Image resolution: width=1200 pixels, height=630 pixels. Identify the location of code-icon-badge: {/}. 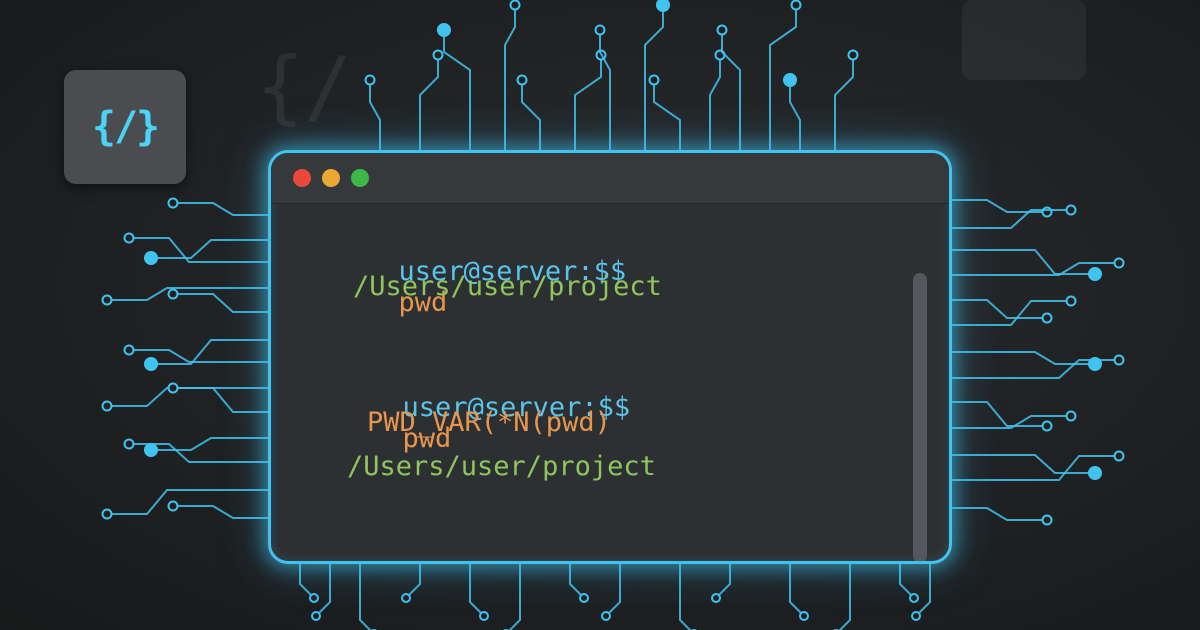
(125, 127).